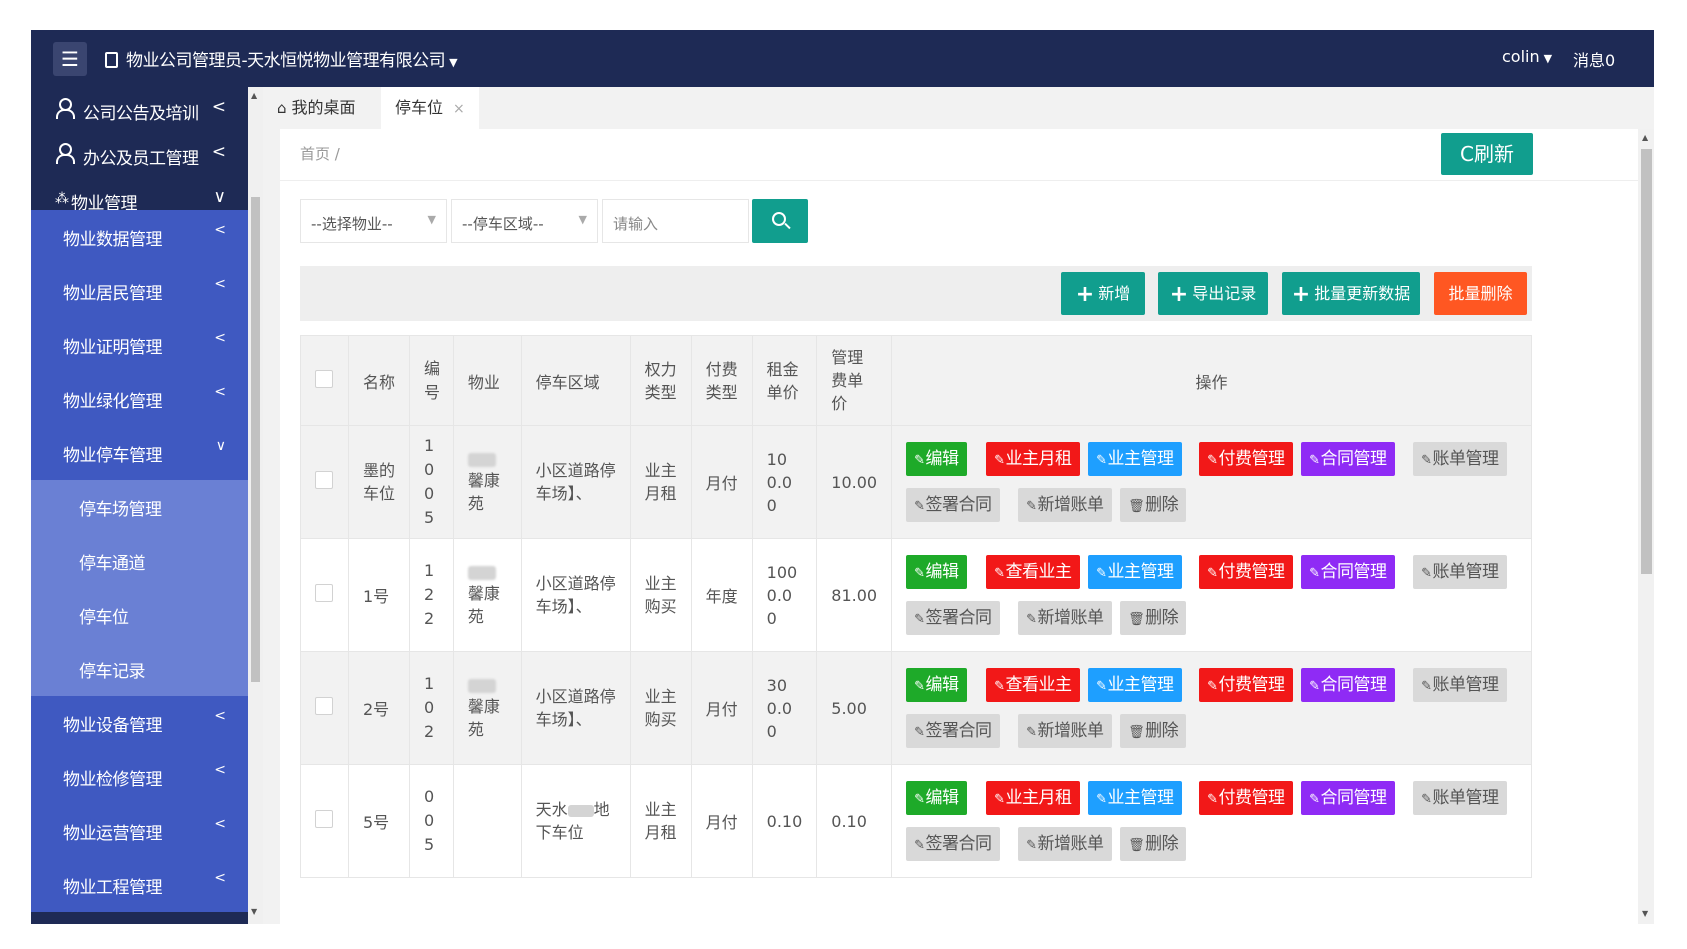 The height and width of the screenshot is (949, 1687). I want to click on content-scrollbar: ▲ ▼, so click(1646, 526).